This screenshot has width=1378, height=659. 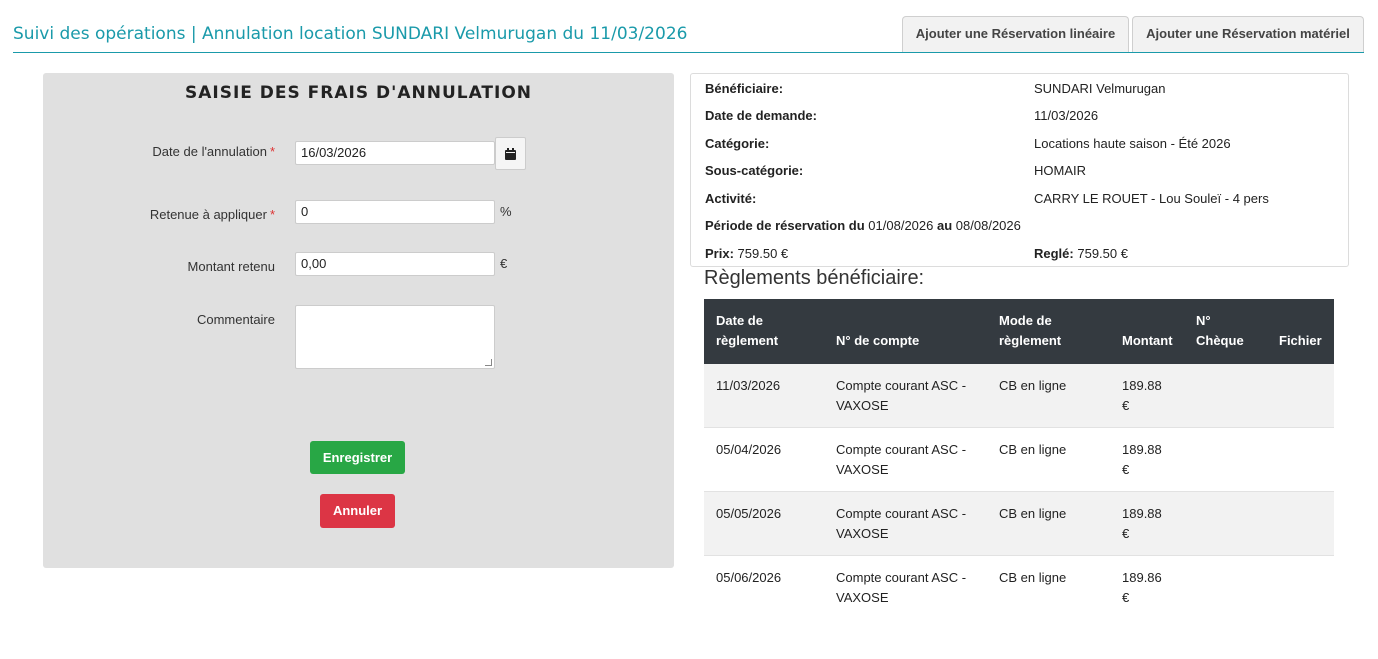 What do you see at coordinates (771, 331) in the screenshot?
I see `header-date: Date de règlement` at bounding box center [771, 331].